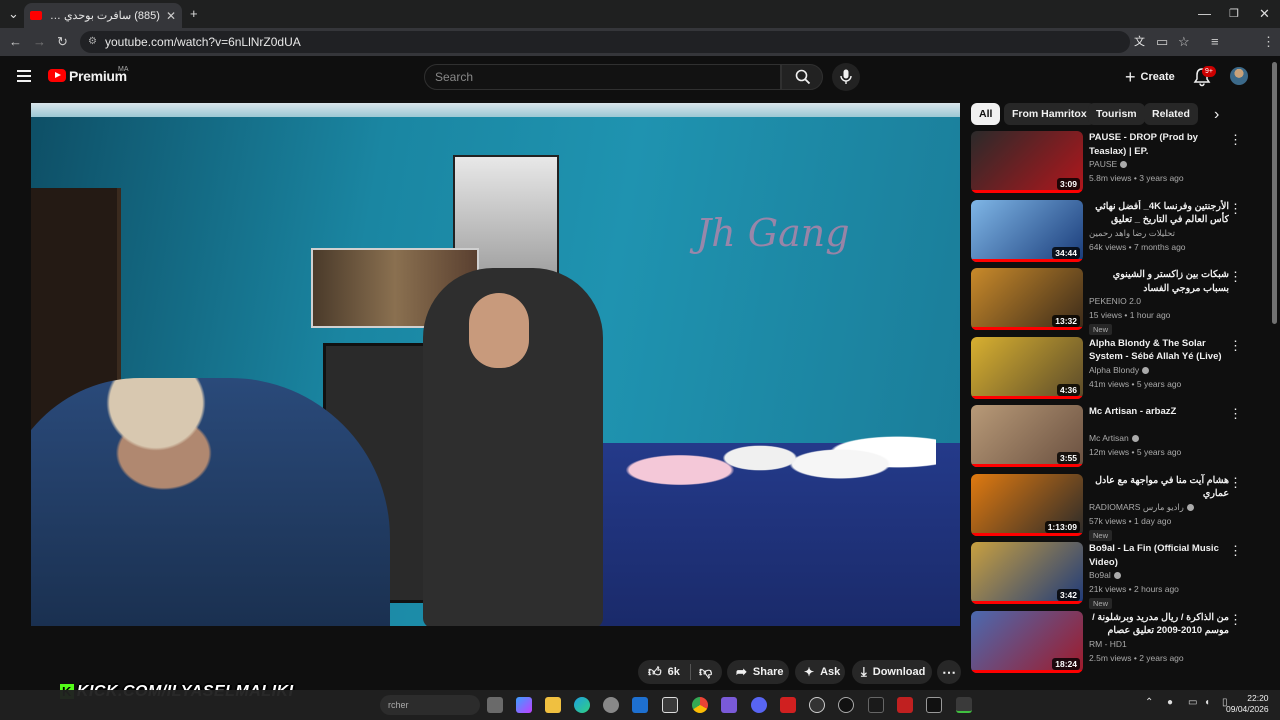  What do you see at coordinates (39, 42) in the screenshot?
I see `forward-icon: →` at bounding box center [39, 42].